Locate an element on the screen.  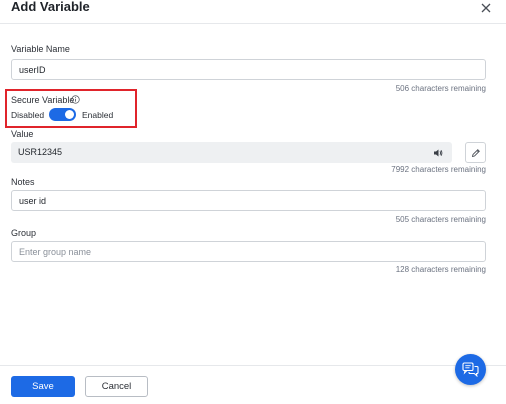
secure-on-label: Enabled is located at coordinates (98, 115).